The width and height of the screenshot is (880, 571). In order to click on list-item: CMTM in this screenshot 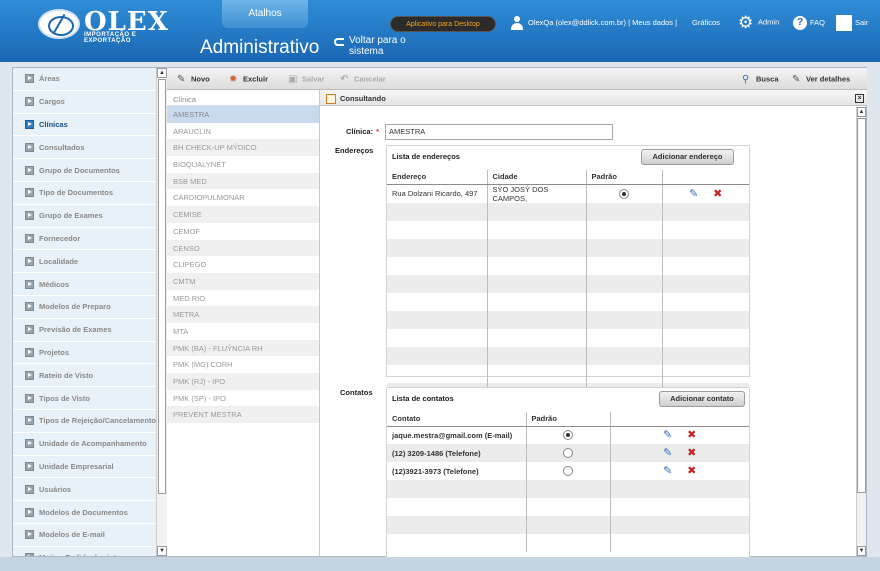, I will do `click(243, 281)`.